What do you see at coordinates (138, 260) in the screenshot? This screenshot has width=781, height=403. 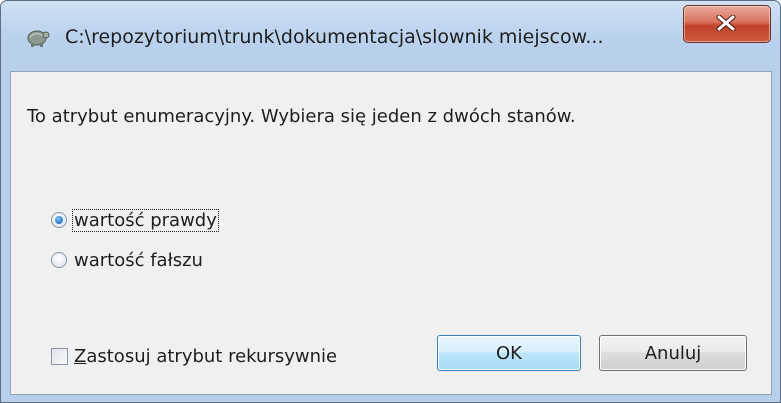 I see `option-false-label: wartość fałszu` at bounding box center [138, 260].